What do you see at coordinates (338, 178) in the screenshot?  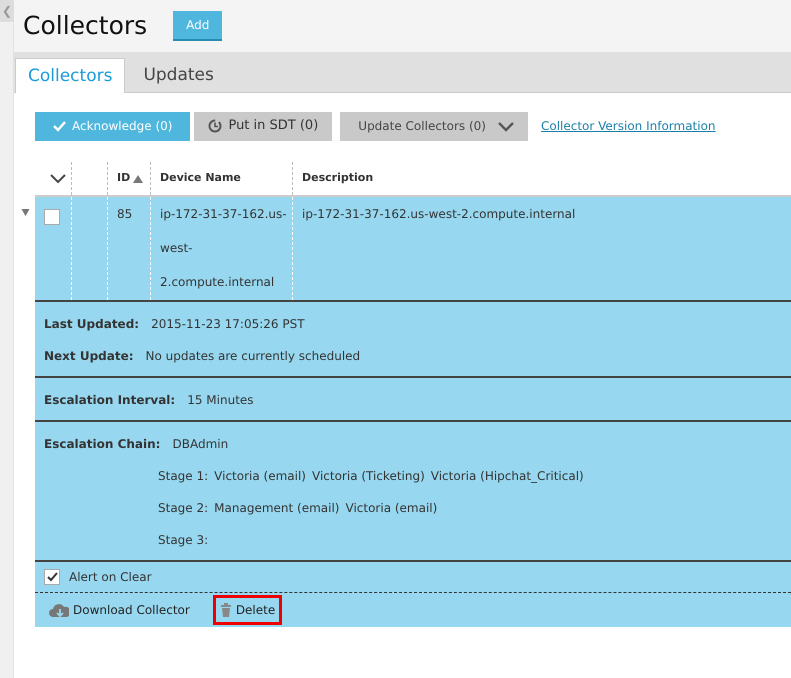 I see `column-header: Description` at bounding box center [338, 178].